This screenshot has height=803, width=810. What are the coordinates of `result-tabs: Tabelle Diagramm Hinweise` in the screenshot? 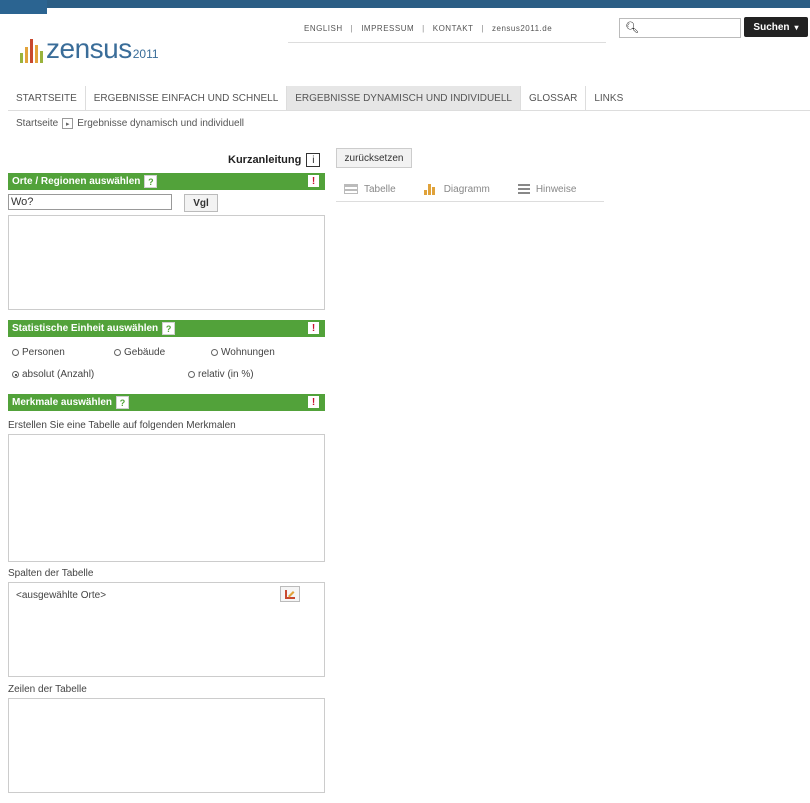 It's located at (470, 189).